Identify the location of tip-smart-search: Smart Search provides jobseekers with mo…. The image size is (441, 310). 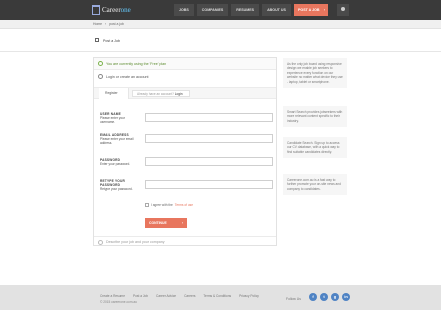
(315, 117).